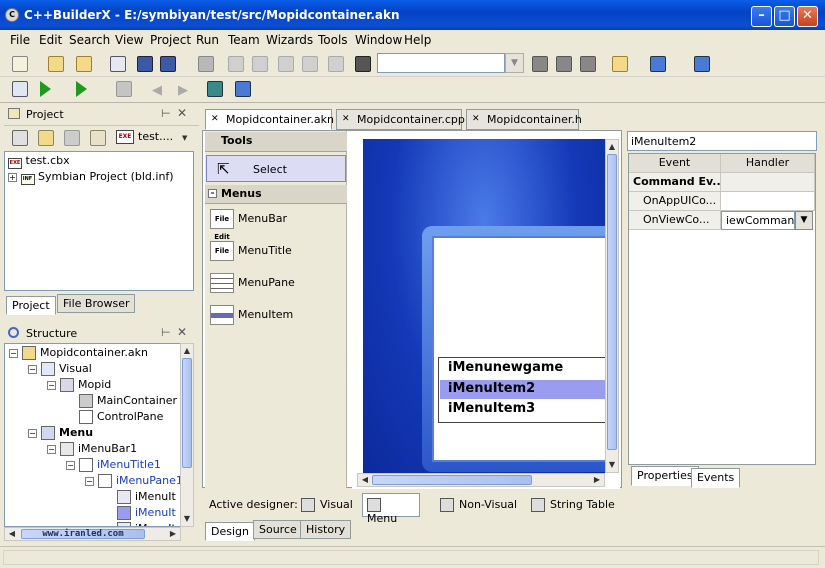  Describe the element at coordinates (20, 64) in the screenshot. I see `new-file-icon` at that location.